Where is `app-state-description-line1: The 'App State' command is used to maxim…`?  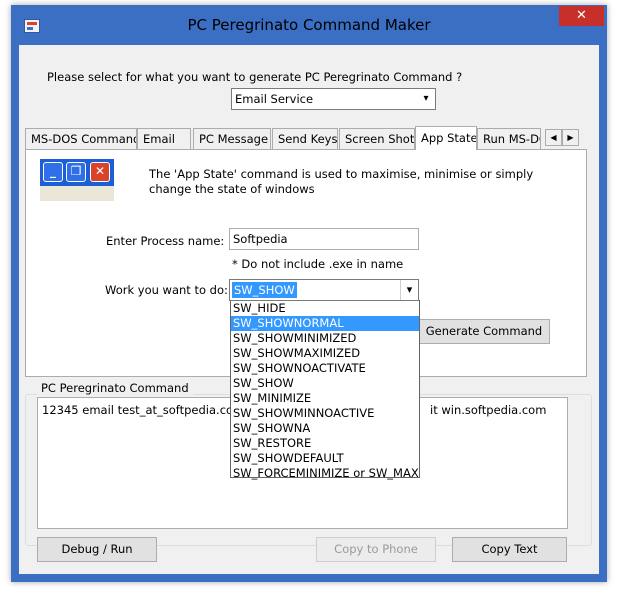 app-state-description-line1: The 'App State' command is used to maxim… is located at coordinates (341, 174).